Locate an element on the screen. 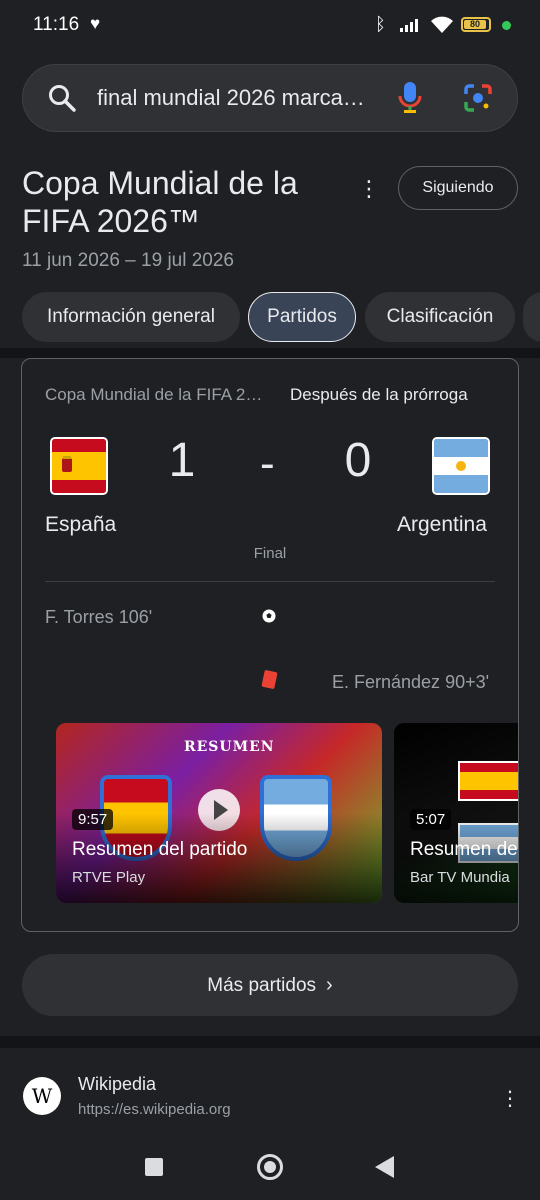 The image size is (540, 1200). search-icon is located at coordinates (62, 98).